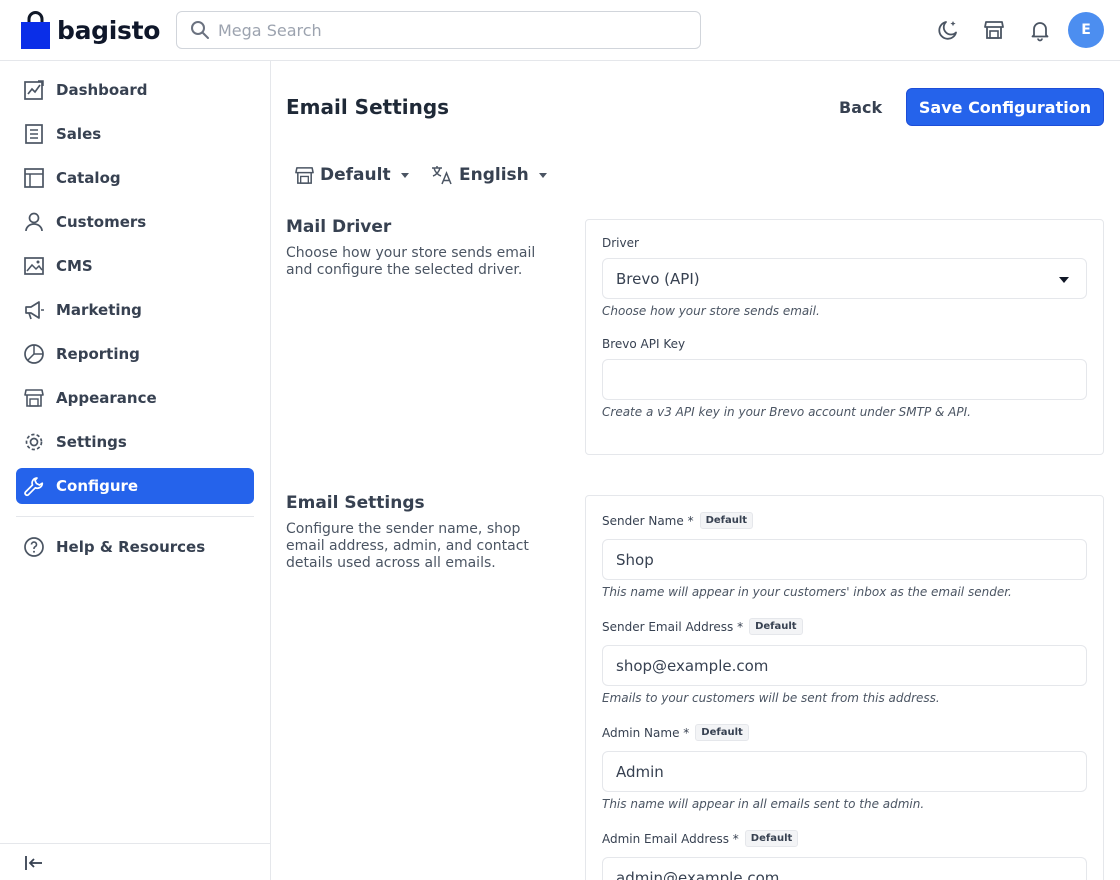 This screenshot has height=880, width=1120. I want to click on sidebar-item-dashboard: Dashboard, so click(135, 90).